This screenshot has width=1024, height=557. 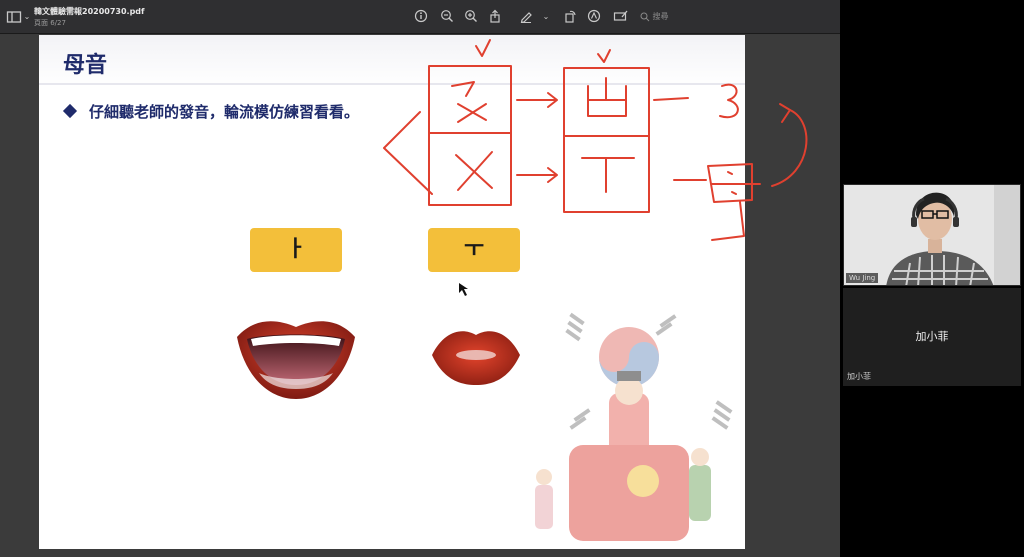 I want to click on info-icon, so click(x=421, y=17).